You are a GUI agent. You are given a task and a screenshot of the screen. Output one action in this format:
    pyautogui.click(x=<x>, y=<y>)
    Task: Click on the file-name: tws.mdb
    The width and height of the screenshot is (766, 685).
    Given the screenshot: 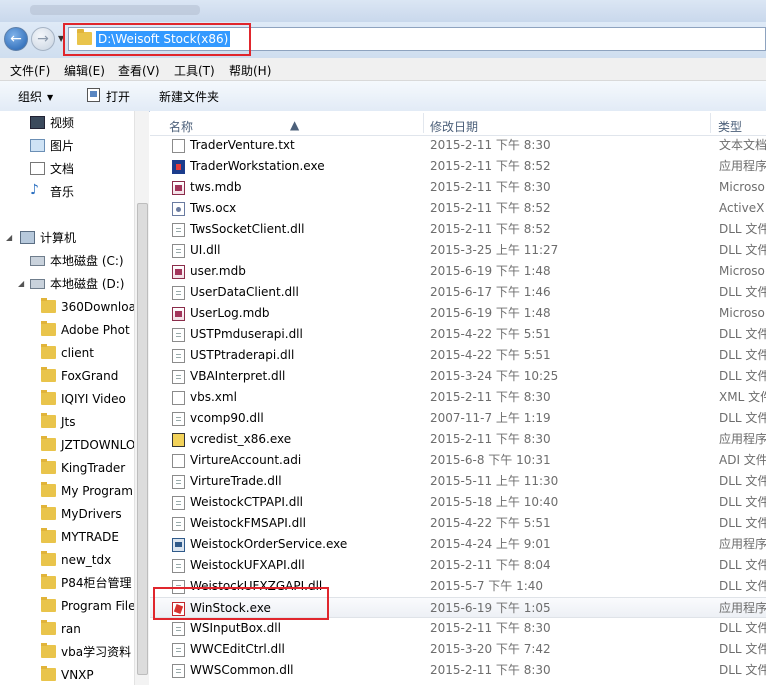 What is the action you would take?
    pyautogui.click(x=216, y=187)
    